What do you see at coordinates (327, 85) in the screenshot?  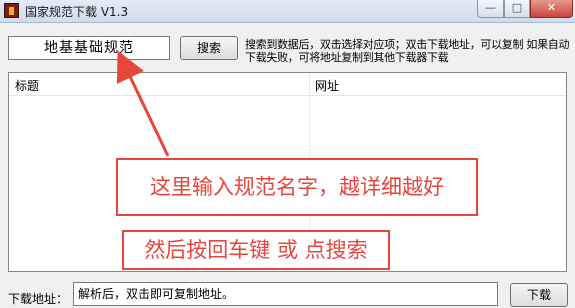 I see `column-header-url: 网址` at bounding box center [327, 85].